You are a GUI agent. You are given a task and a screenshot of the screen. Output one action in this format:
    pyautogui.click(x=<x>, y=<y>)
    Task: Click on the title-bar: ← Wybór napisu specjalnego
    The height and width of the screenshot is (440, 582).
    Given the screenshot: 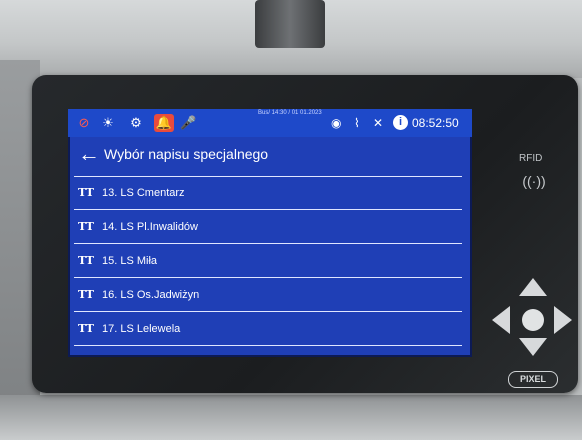 What is the action you would take?
    pyautogui.click(x=270, y=155)
    